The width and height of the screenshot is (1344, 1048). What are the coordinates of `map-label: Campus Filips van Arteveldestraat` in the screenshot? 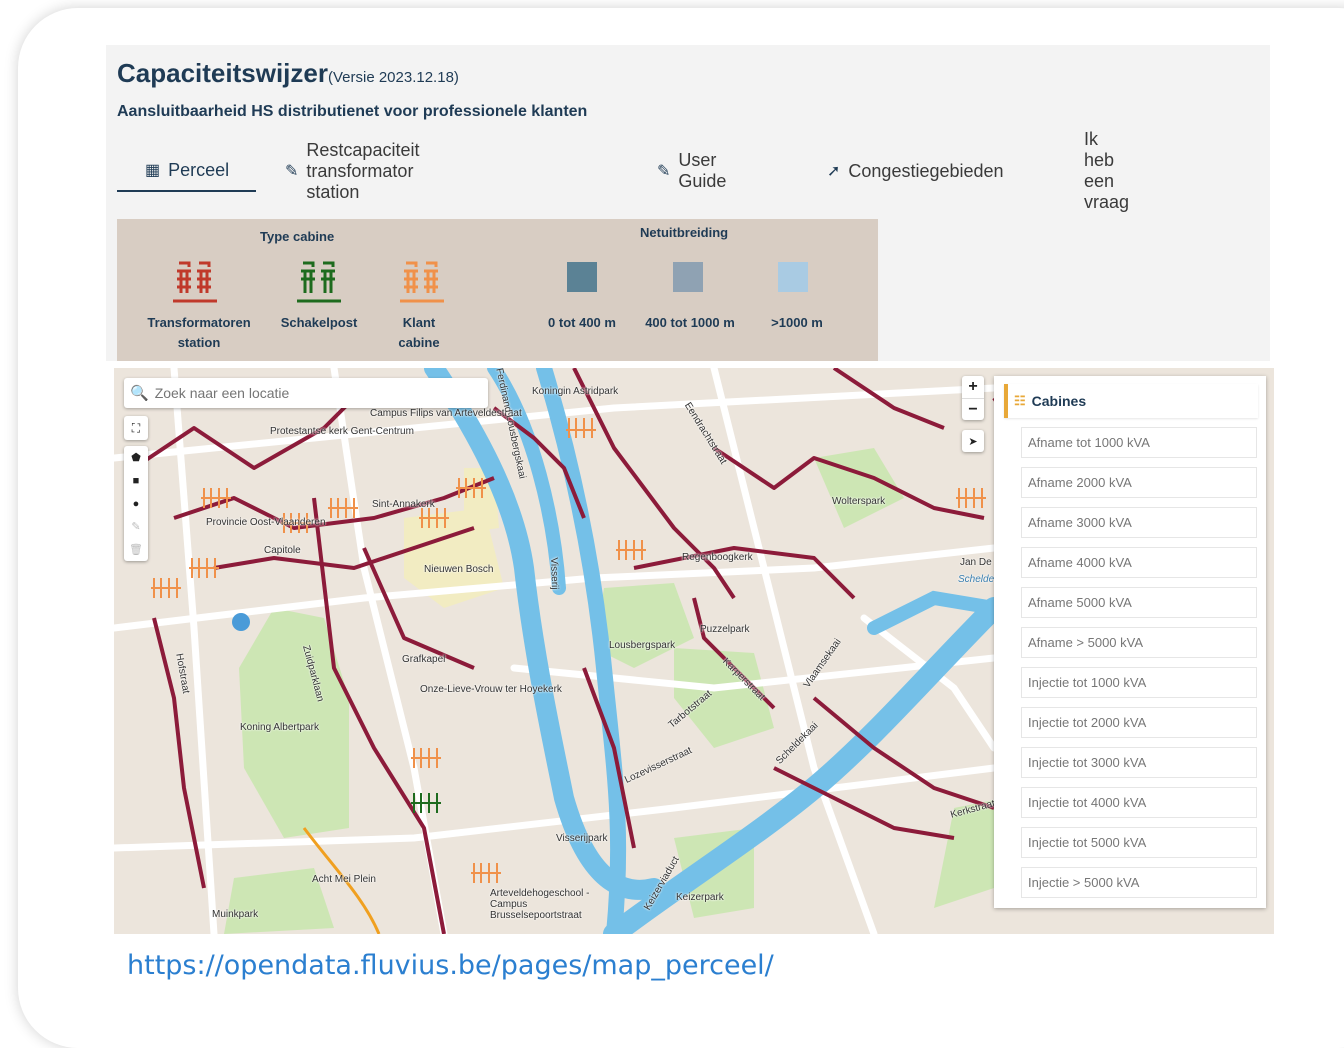 It's located at (446, 413).